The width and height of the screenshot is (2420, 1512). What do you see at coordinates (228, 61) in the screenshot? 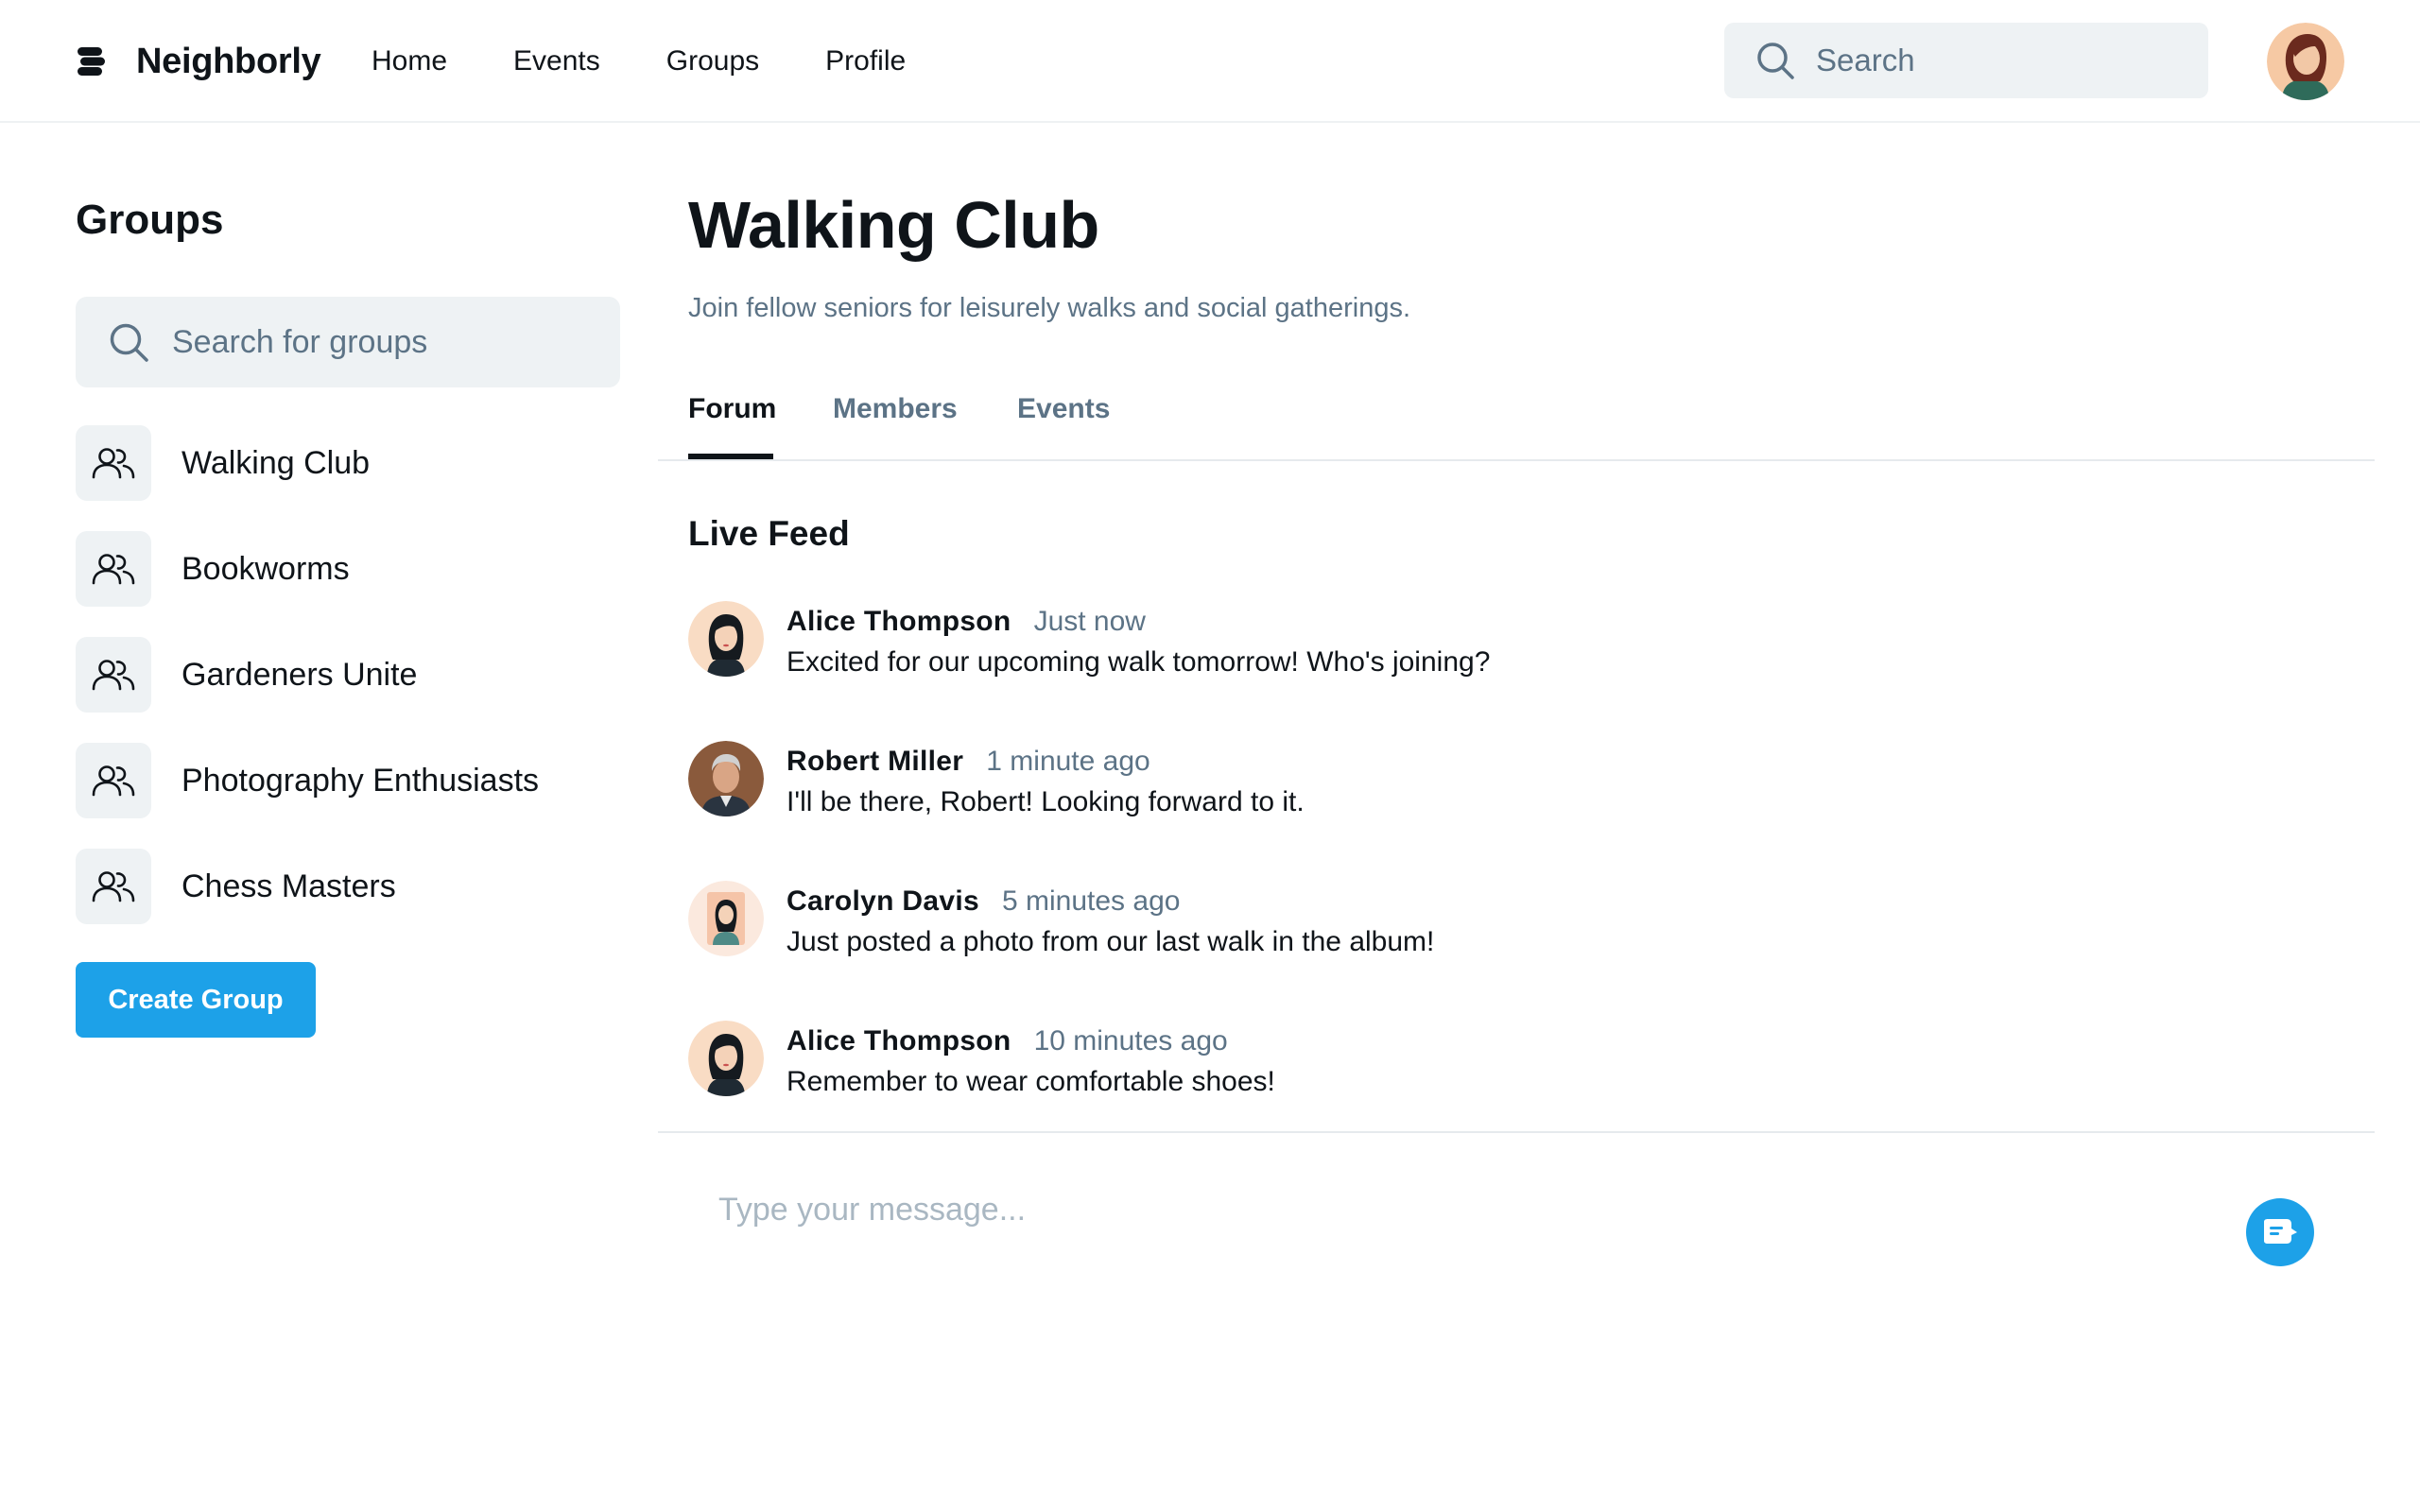
I see `brand-name: Neighborly` at bounding box center [228, 61].